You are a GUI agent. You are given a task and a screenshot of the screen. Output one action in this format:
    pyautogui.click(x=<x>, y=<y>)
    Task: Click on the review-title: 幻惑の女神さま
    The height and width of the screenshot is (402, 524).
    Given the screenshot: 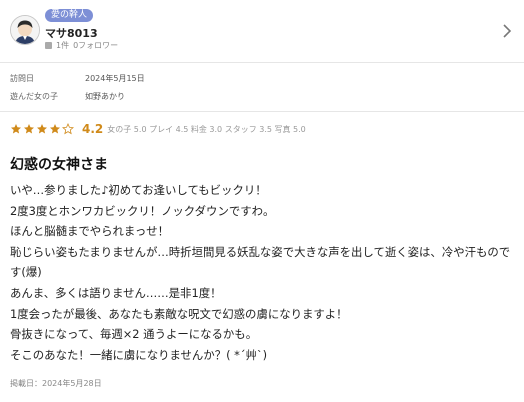 What is the action you would take?
    pyautogui.click(x=59, y=165)
    